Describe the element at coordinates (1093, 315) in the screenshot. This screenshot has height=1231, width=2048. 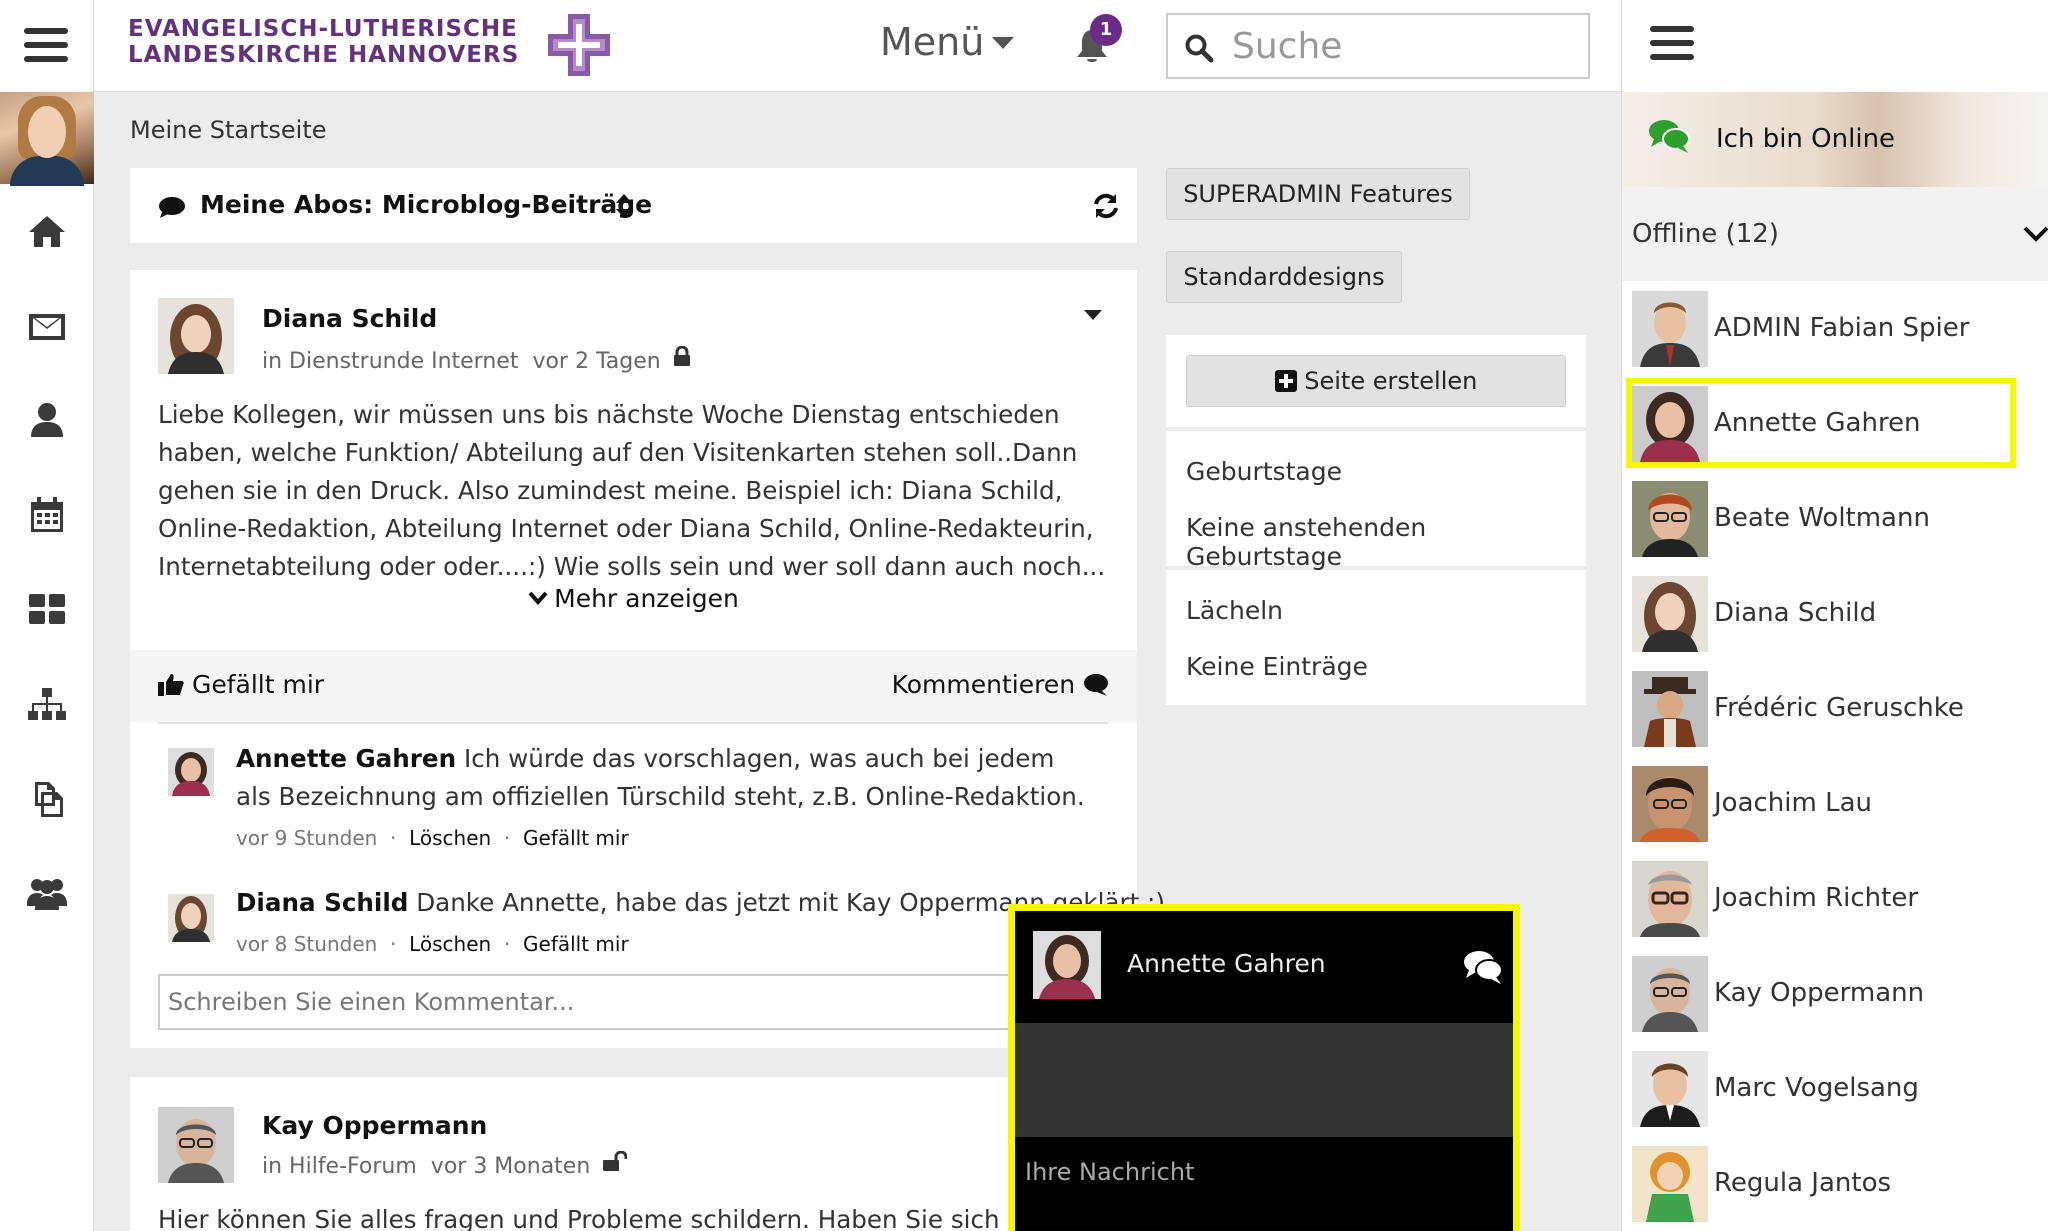
I see `post-options-caret-icon` at that location.